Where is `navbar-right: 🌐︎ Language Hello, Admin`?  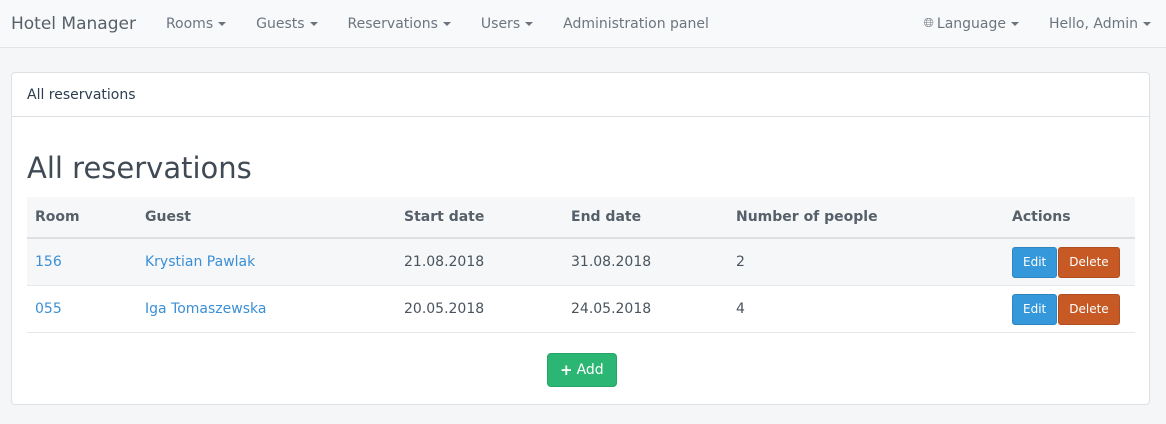
navbar-right: 🌐︎ Language Hello, Admin is located at coordinates (1037, 24).